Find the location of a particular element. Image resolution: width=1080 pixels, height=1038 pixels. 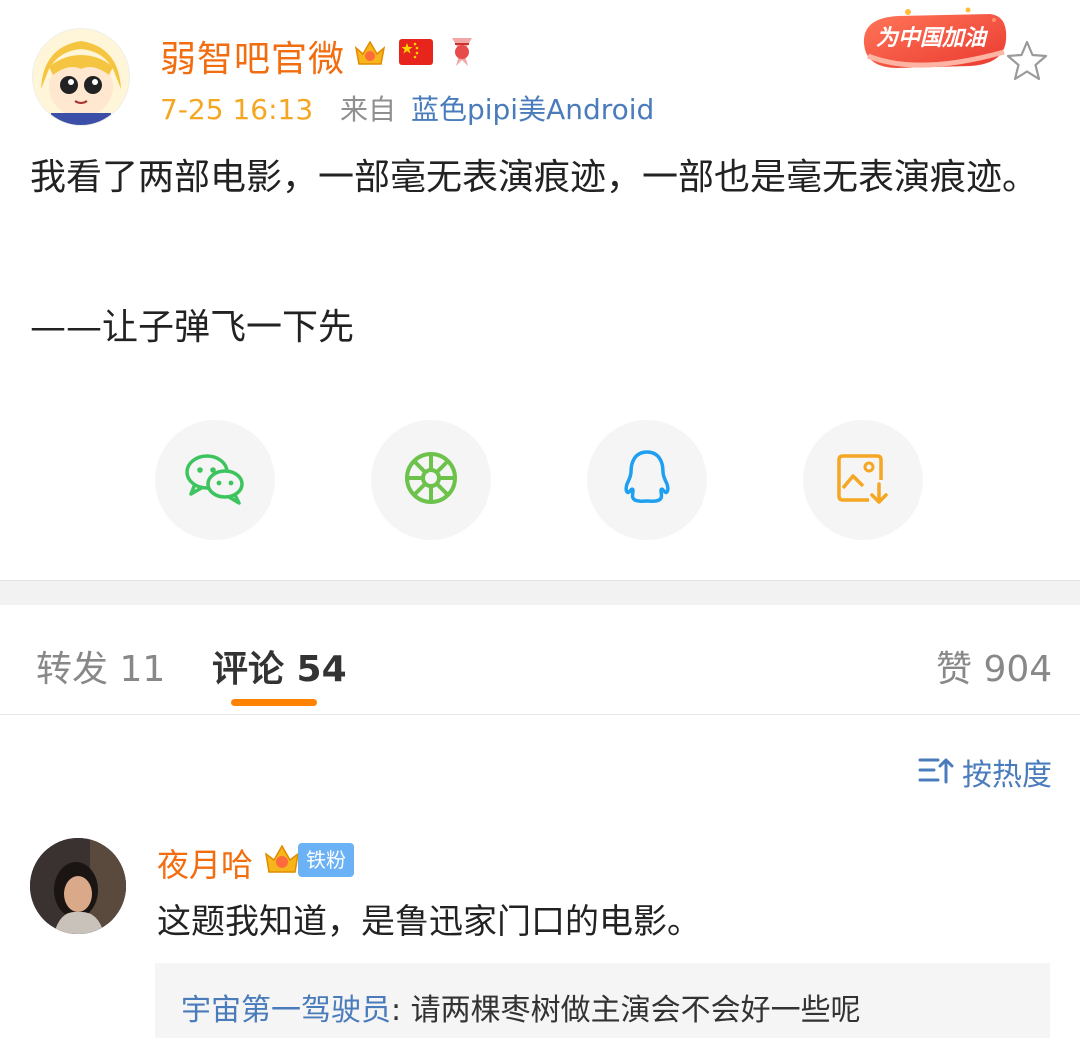

post-meta: 7-25 16:13 来自 蓝色pipi美Android is located at coordinates (407, 108).